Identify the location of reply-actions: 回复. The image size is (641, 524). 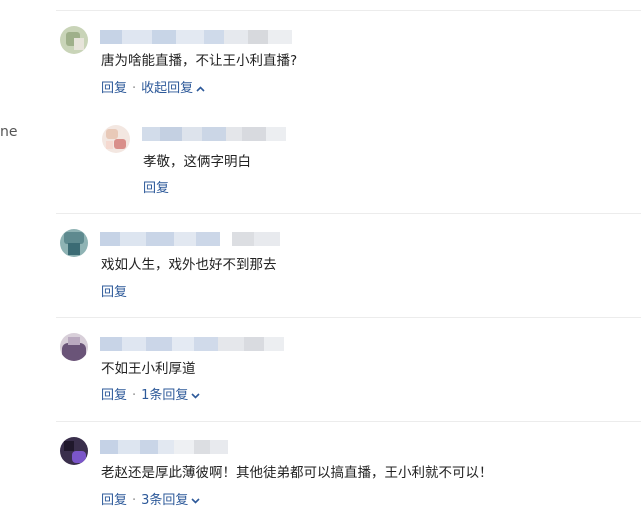
(156, 189).